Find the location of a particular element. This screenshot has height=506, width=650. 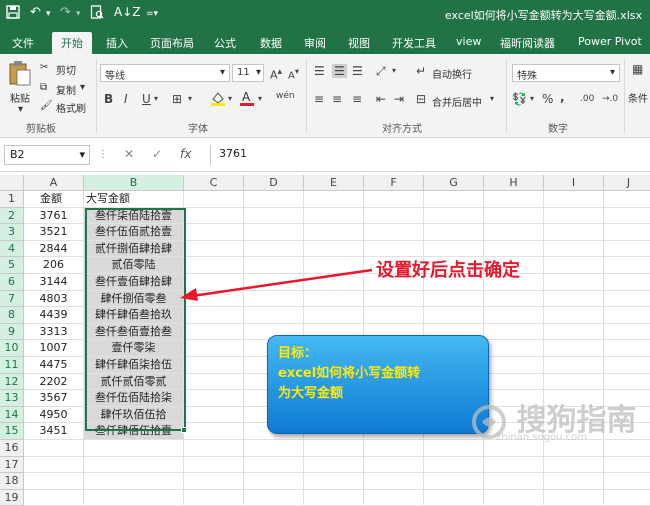

amount-cell is located at coordinates (54, 497).